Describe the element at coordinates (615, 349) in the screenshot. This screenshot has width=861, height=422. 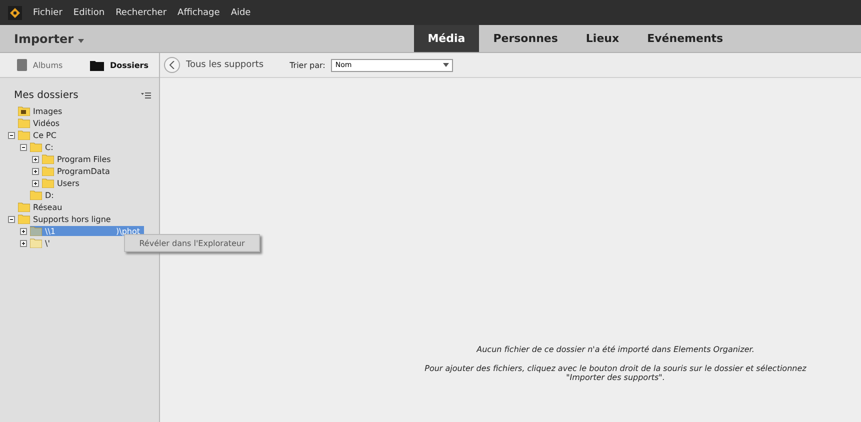
I see `empty-message: Aucun fichier de ce dossier n'a été importé dans Elements Organizer.` at that location.